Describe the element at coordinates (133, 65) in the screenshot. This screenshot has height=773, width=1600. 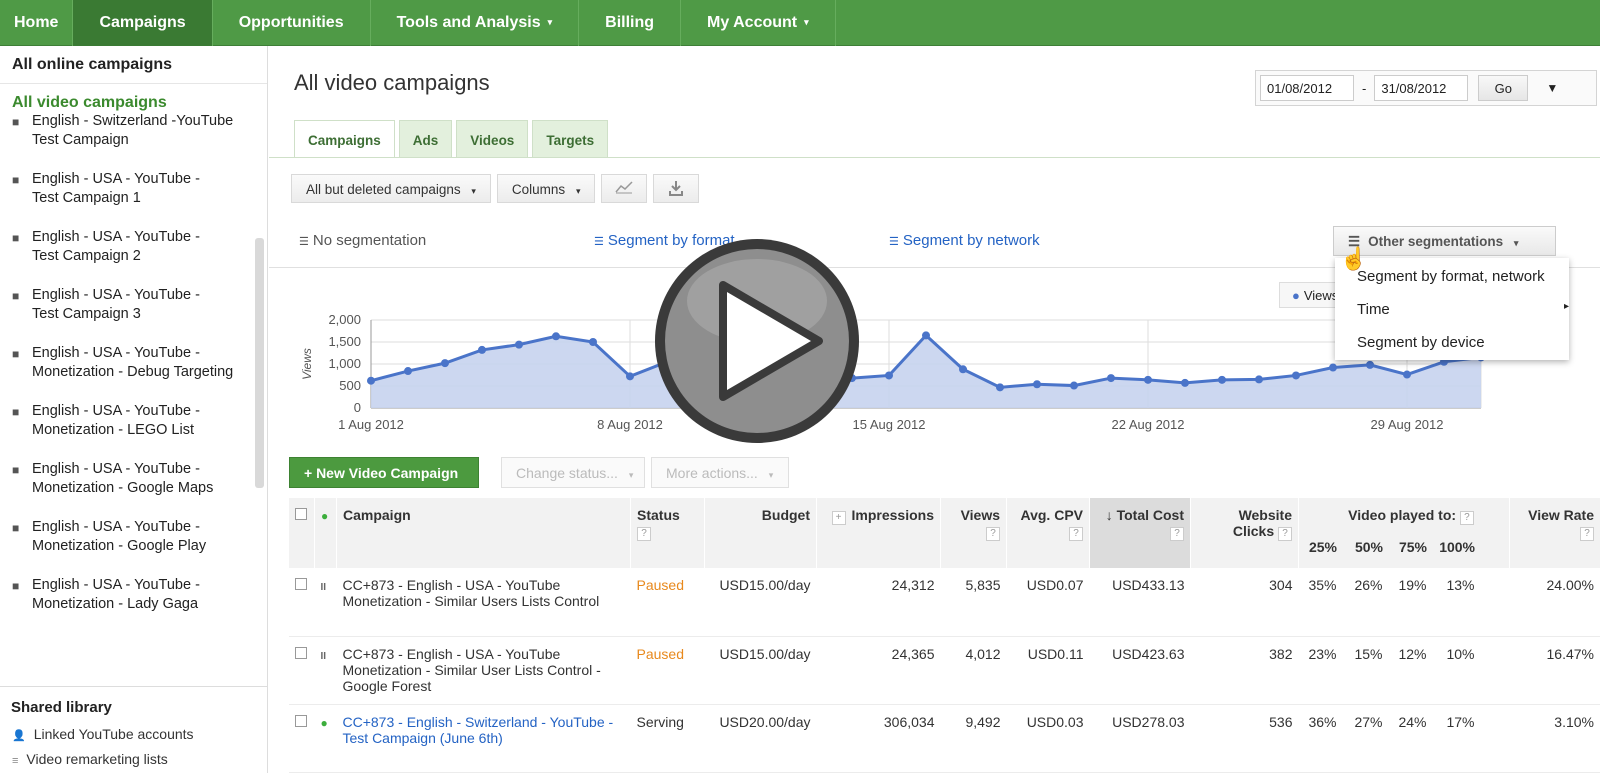
I see `sidebar-all-online-campaigns: All online campaigns` at that location.